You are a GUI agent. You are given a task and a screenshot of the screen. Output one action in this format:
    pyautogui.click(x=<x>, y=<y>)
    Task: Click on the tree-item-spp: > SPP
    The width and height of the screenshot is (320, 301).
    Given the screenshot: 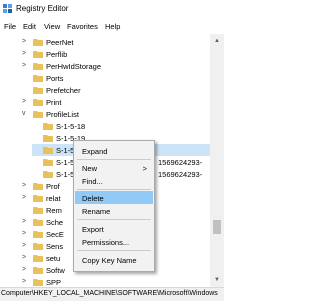 What is the action you would take?
    pyautogui.click(x=116, y=281)
    